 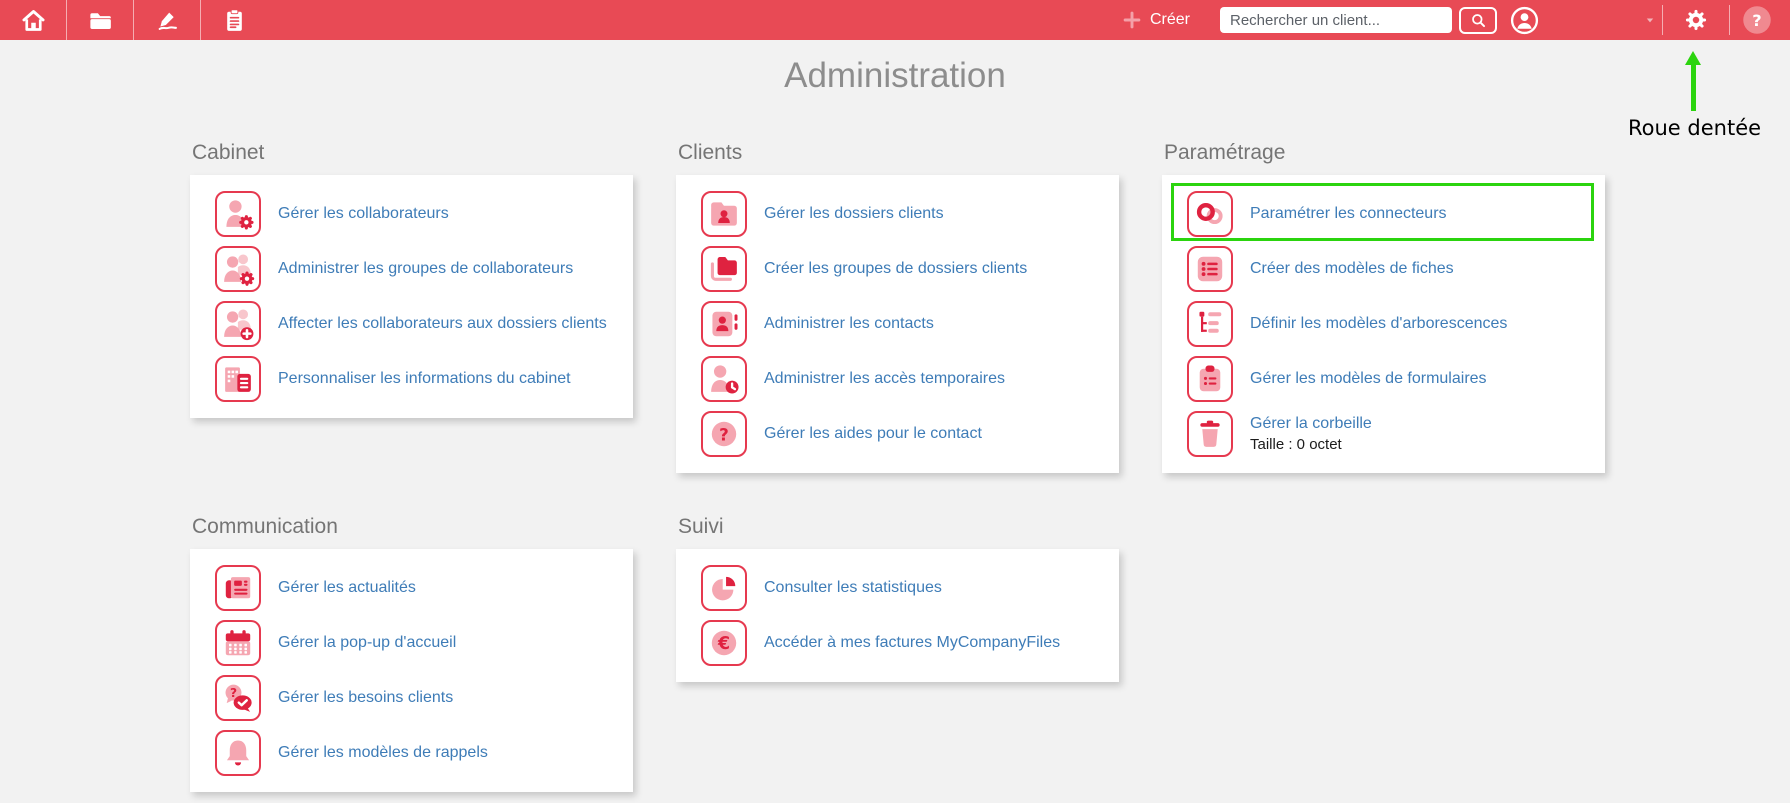 I want to click on home-icon, so click(x=33, y=20).